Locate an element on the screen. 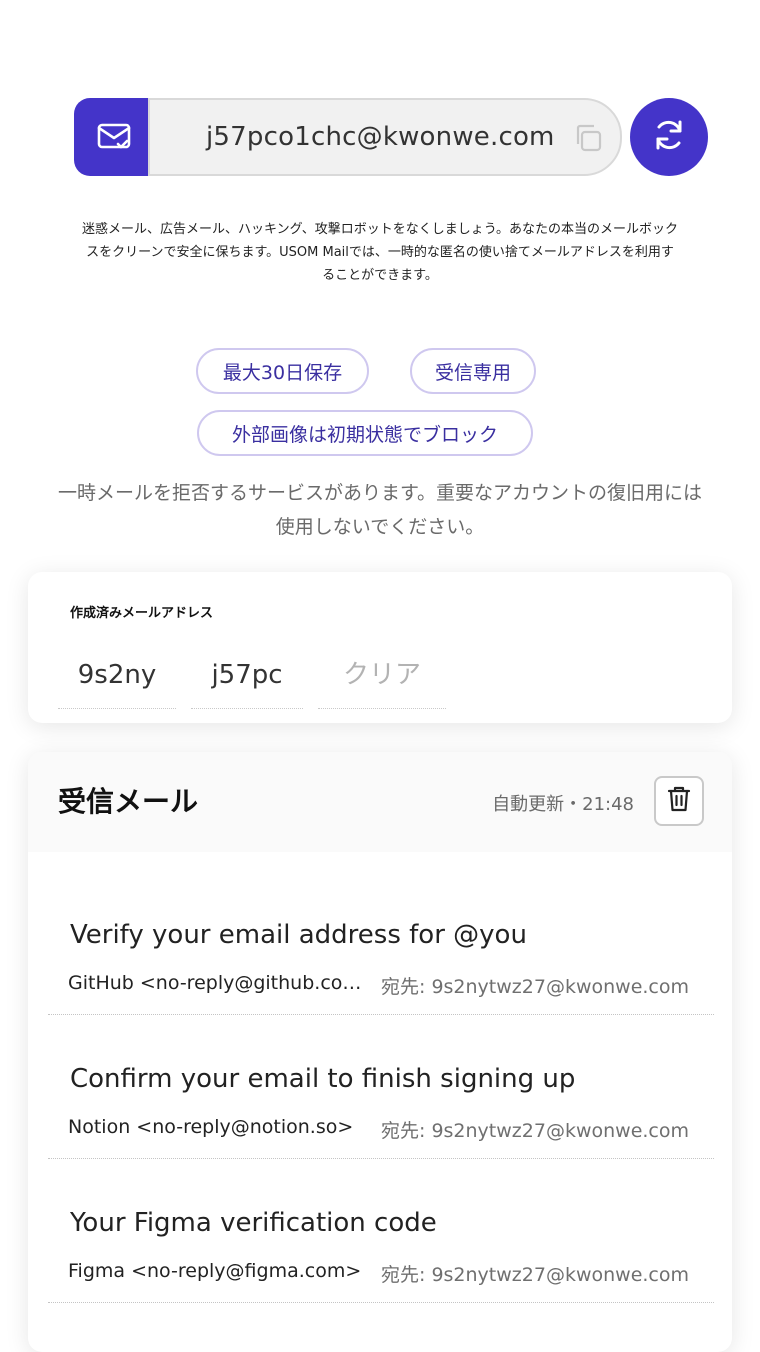  refresh-button is located at coordinates (669, 137).